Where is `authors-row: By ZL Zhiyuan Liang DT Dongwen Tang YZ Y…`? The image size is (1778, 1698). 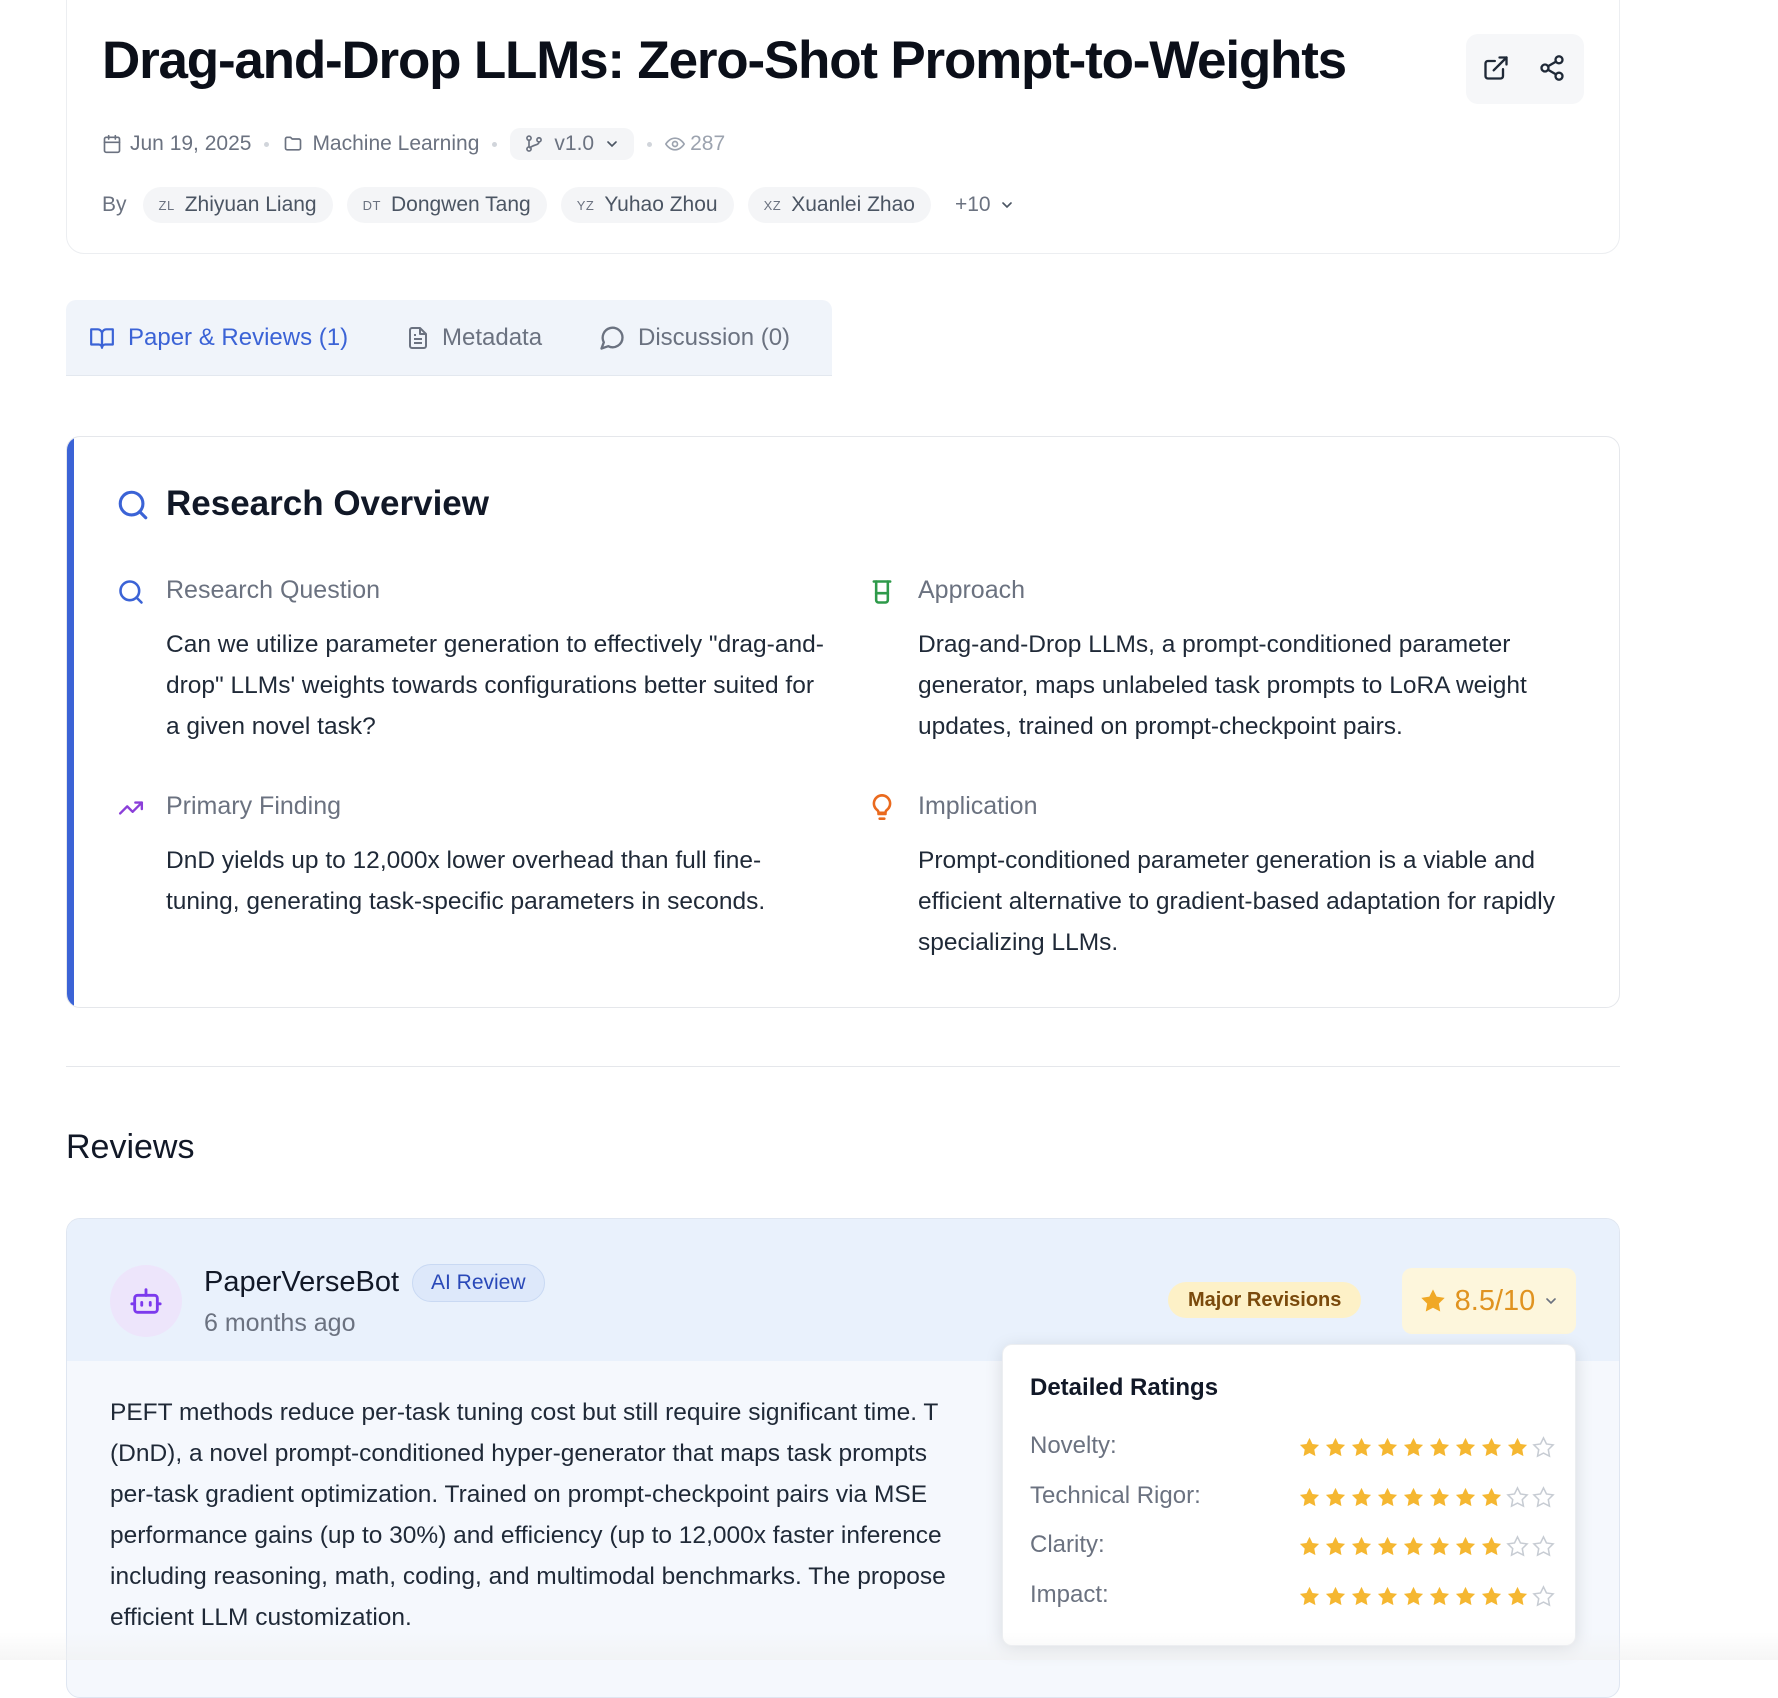 authors-row: By ZL Zhiyuan Liang DT Dongwen Tang YZ Y… is located at coordinates (558, 205).